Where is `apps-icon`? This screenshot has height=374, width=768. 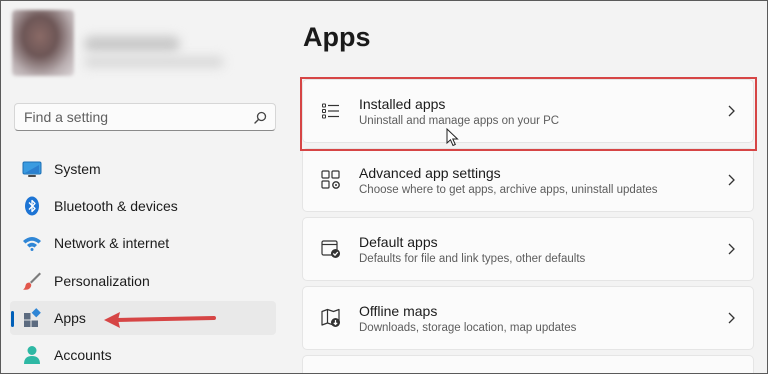
apps-icon is located at coordinates (32, 317).